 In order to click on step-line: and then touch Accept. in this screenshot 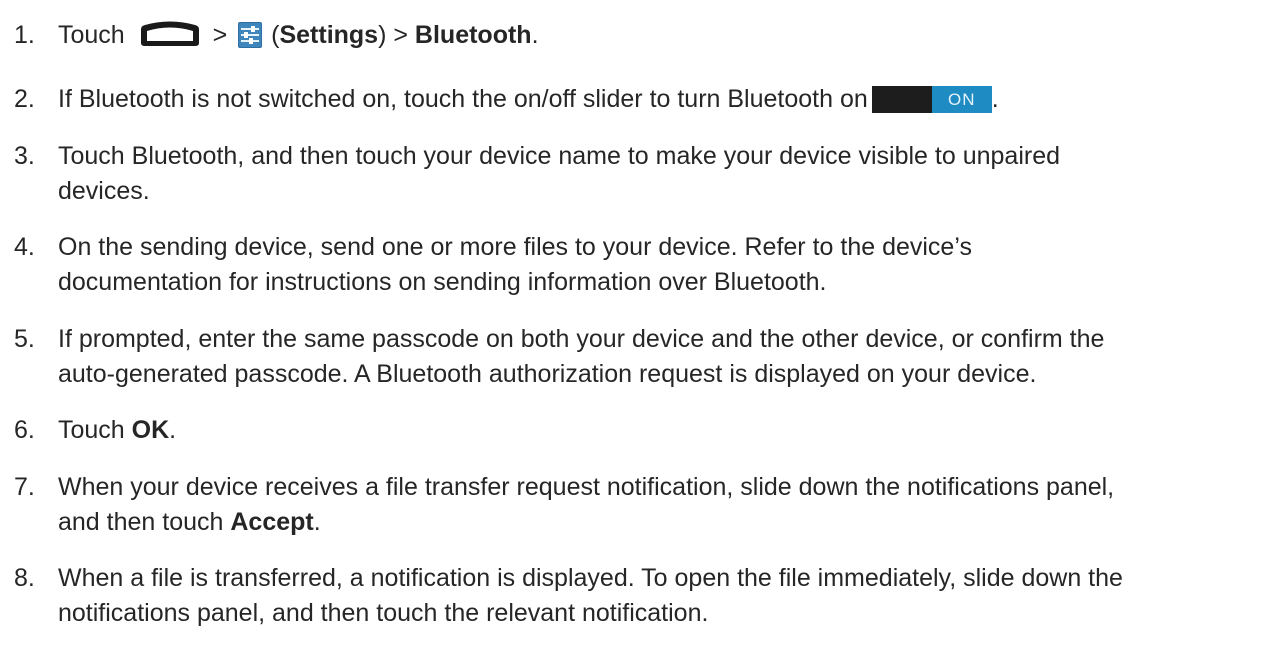, I will do `click(653, 522)`.